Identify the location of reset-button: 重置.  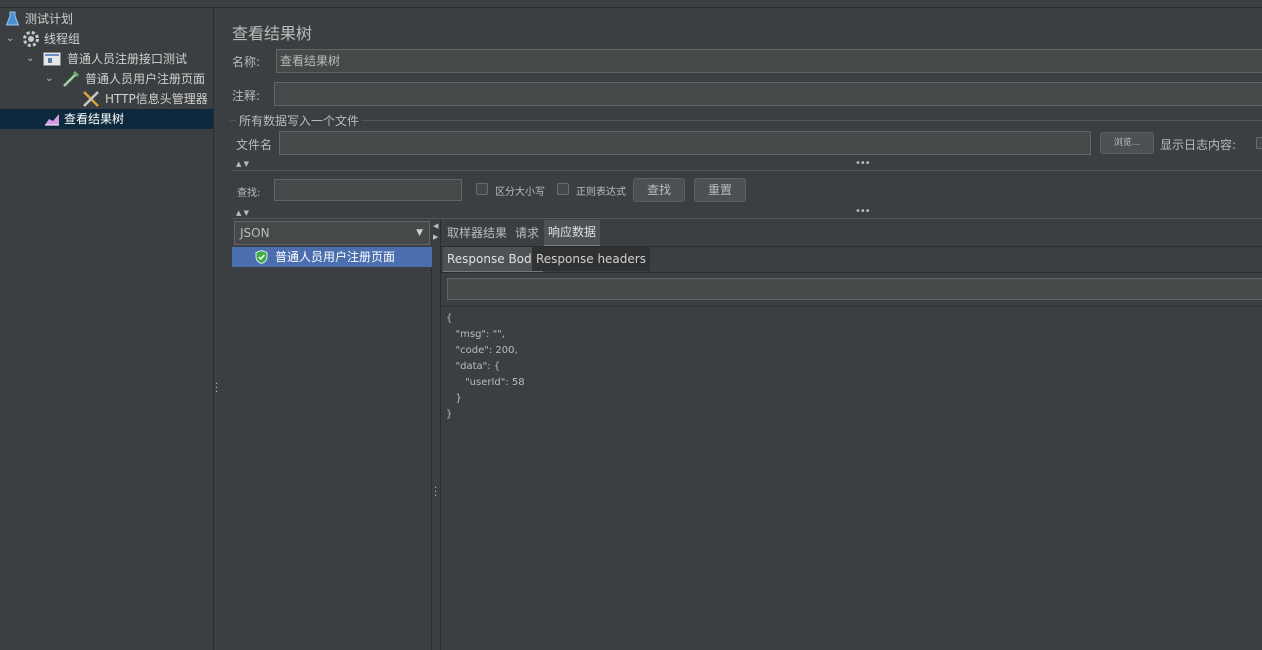
(720, 190).